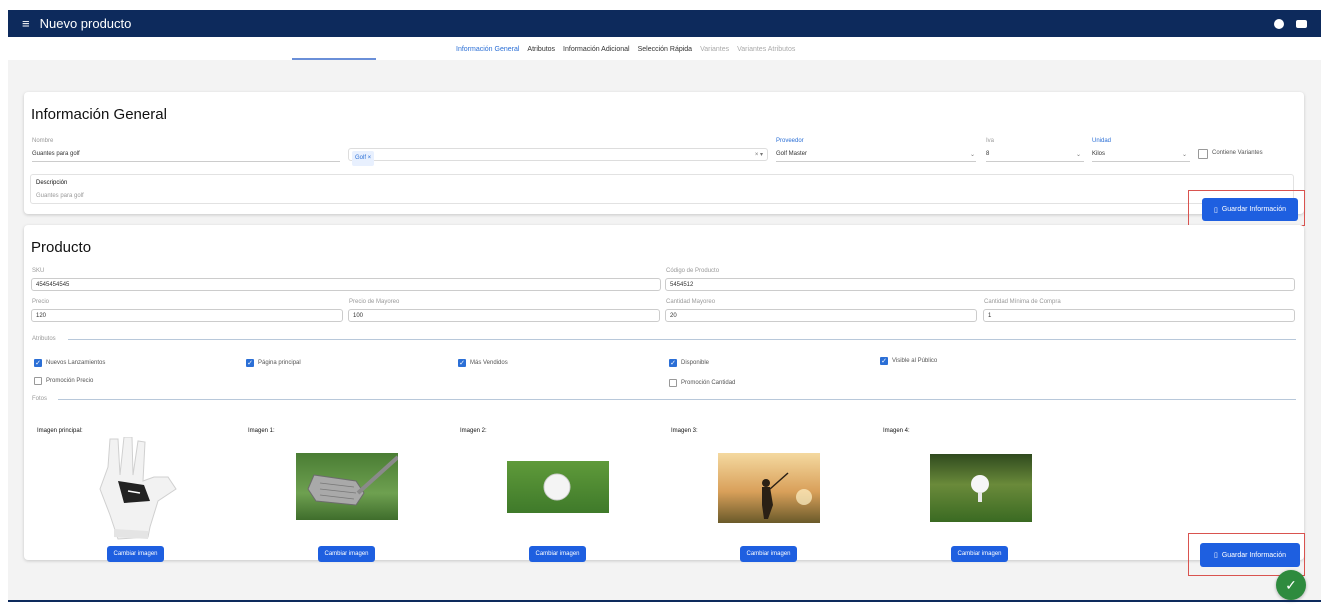 The image size is (1336, 616). Describe the element at coordinates (250, 363) in the screenshot. I see `pagina-principal-checkbox: ✓` at that location.